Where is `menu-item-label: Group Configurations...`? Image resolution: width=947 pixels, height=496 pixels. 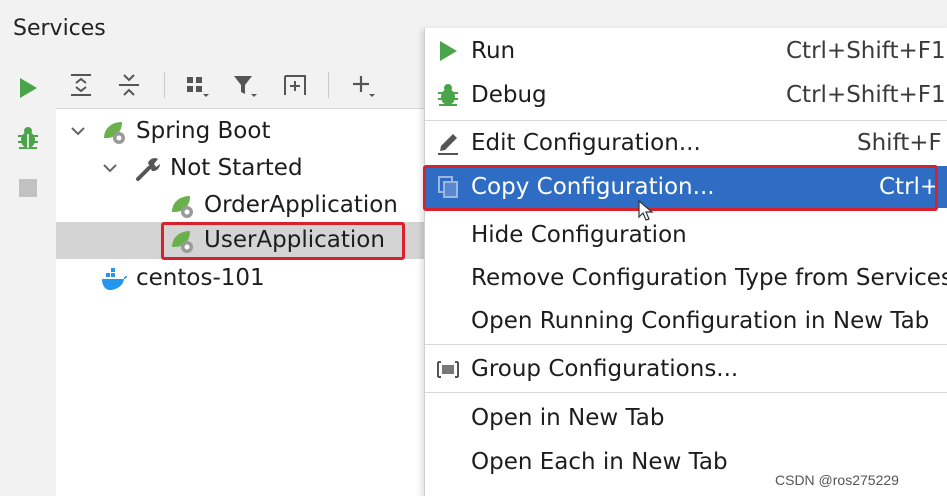
menu-item-label: Group Configurations... is located at coordinates (605, 369).